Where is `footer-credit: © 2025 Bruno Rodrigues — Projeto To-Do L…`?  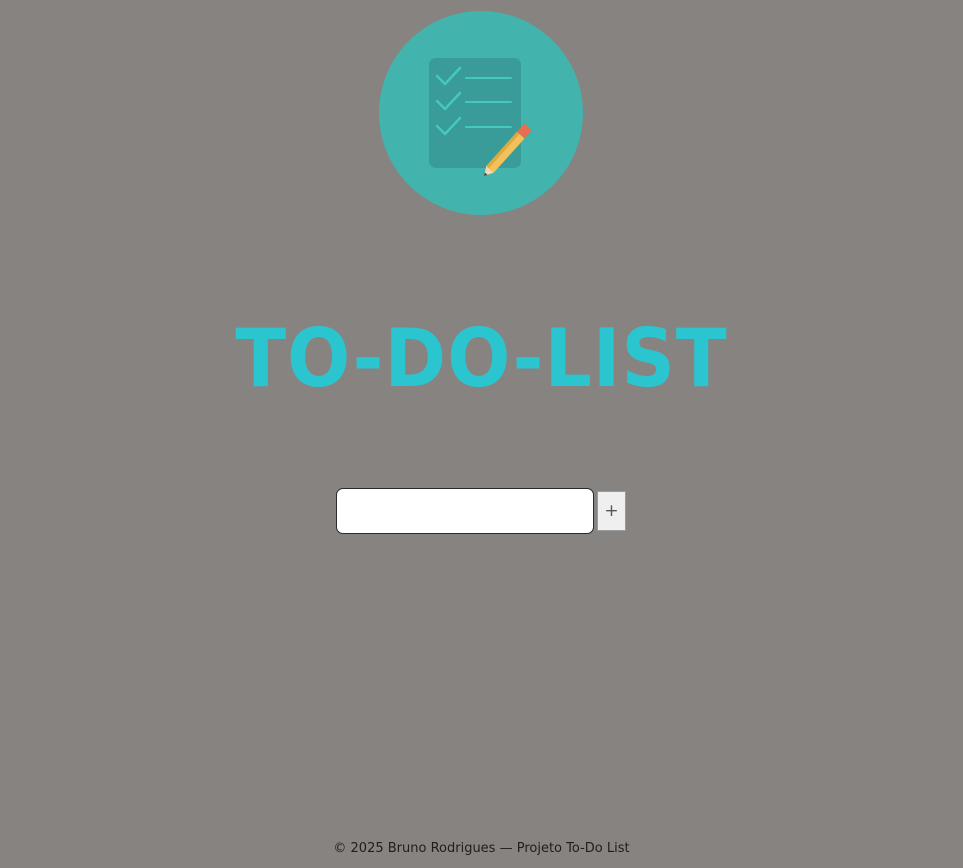 footer-credit: © 2025 Bruno Rodrigues — Projeto To-Do L… is located at coordinates (481, 848).